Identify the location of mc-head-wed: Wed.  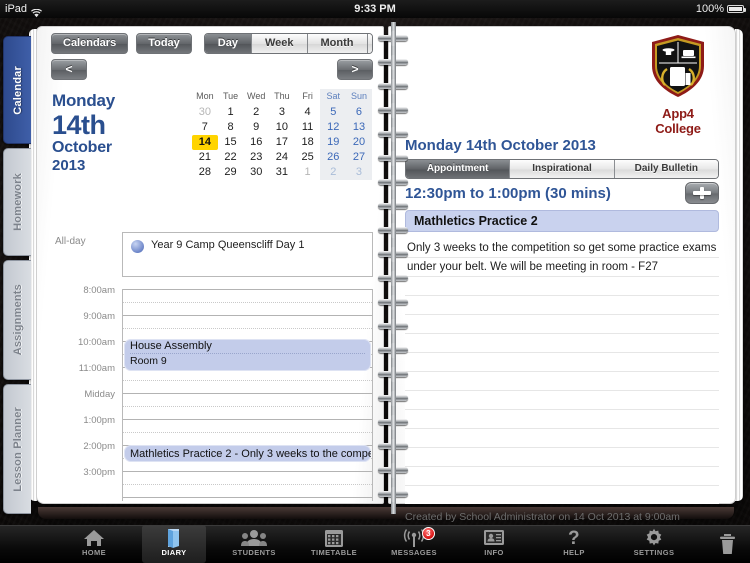
(256, 96).